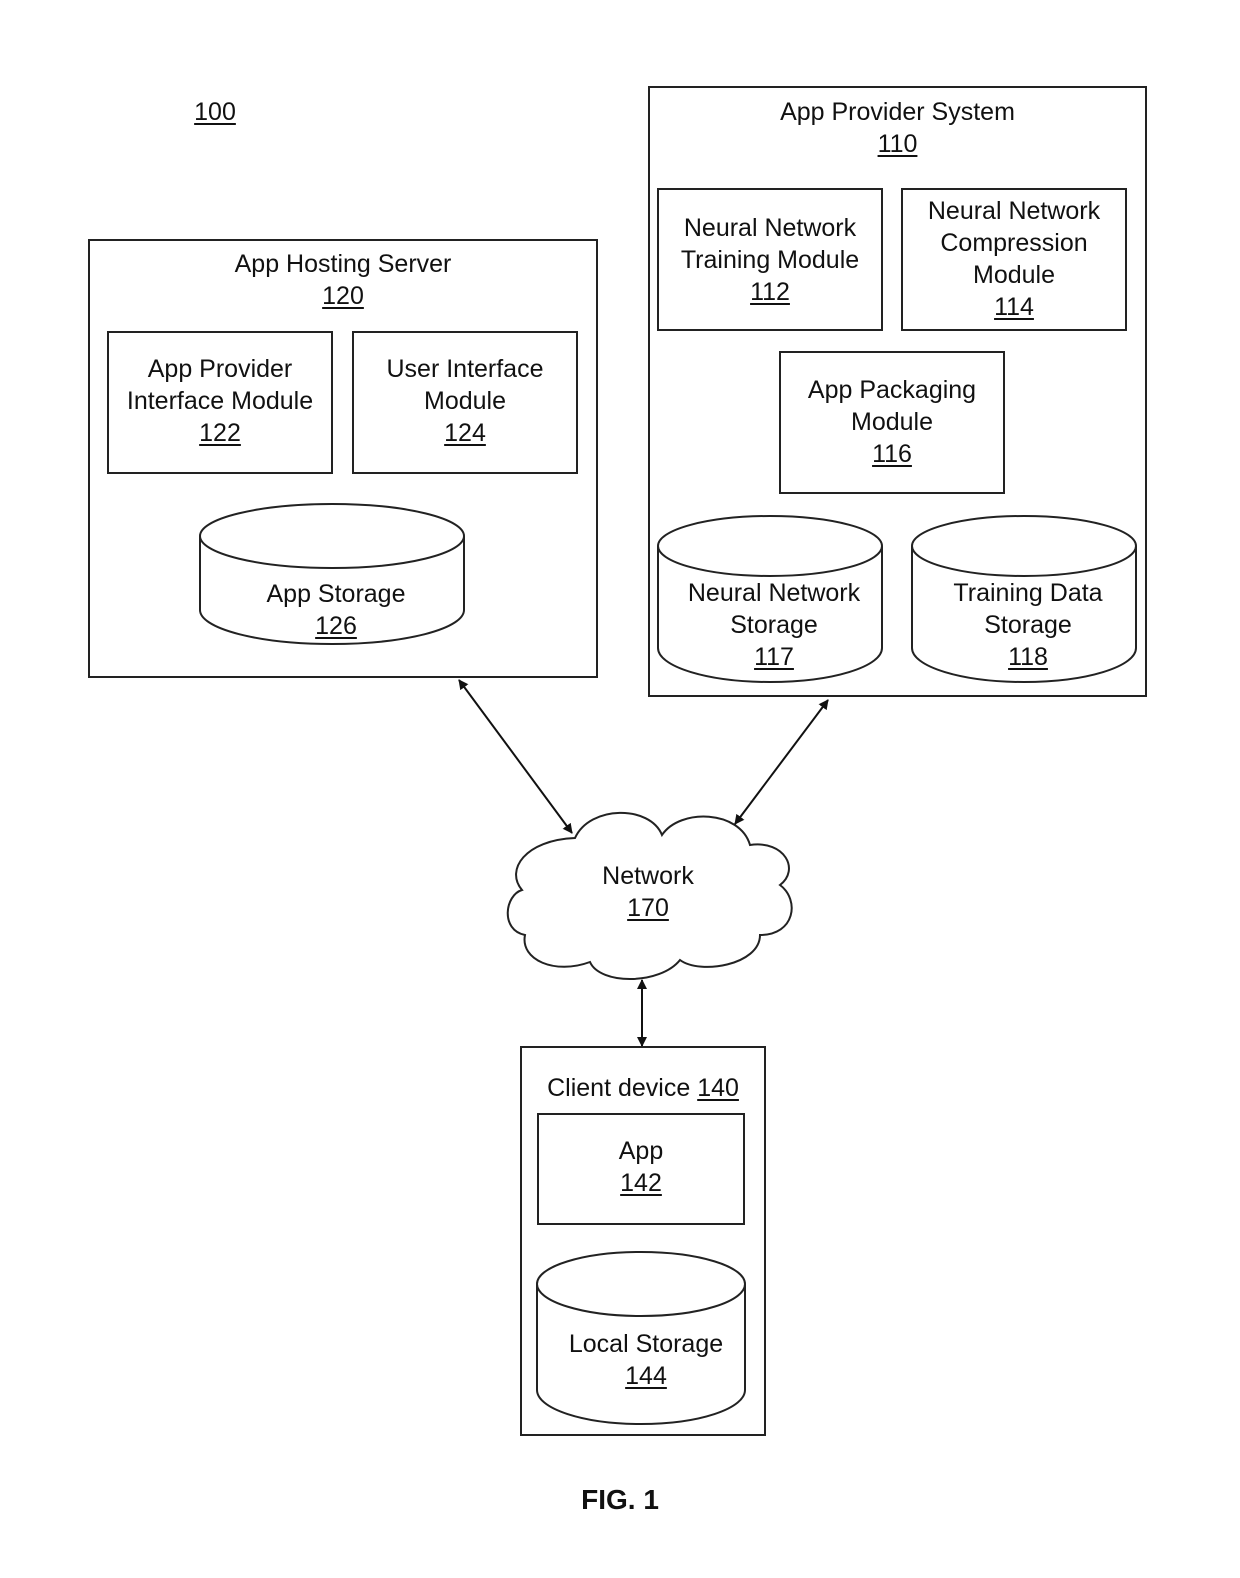 This screenshot has height=1578, width=1240. What do you see at coordinates (892, 390) in the screenshot?
I see `app-packaging-module-line1: App Packaging` at bounding box center [892, 390].